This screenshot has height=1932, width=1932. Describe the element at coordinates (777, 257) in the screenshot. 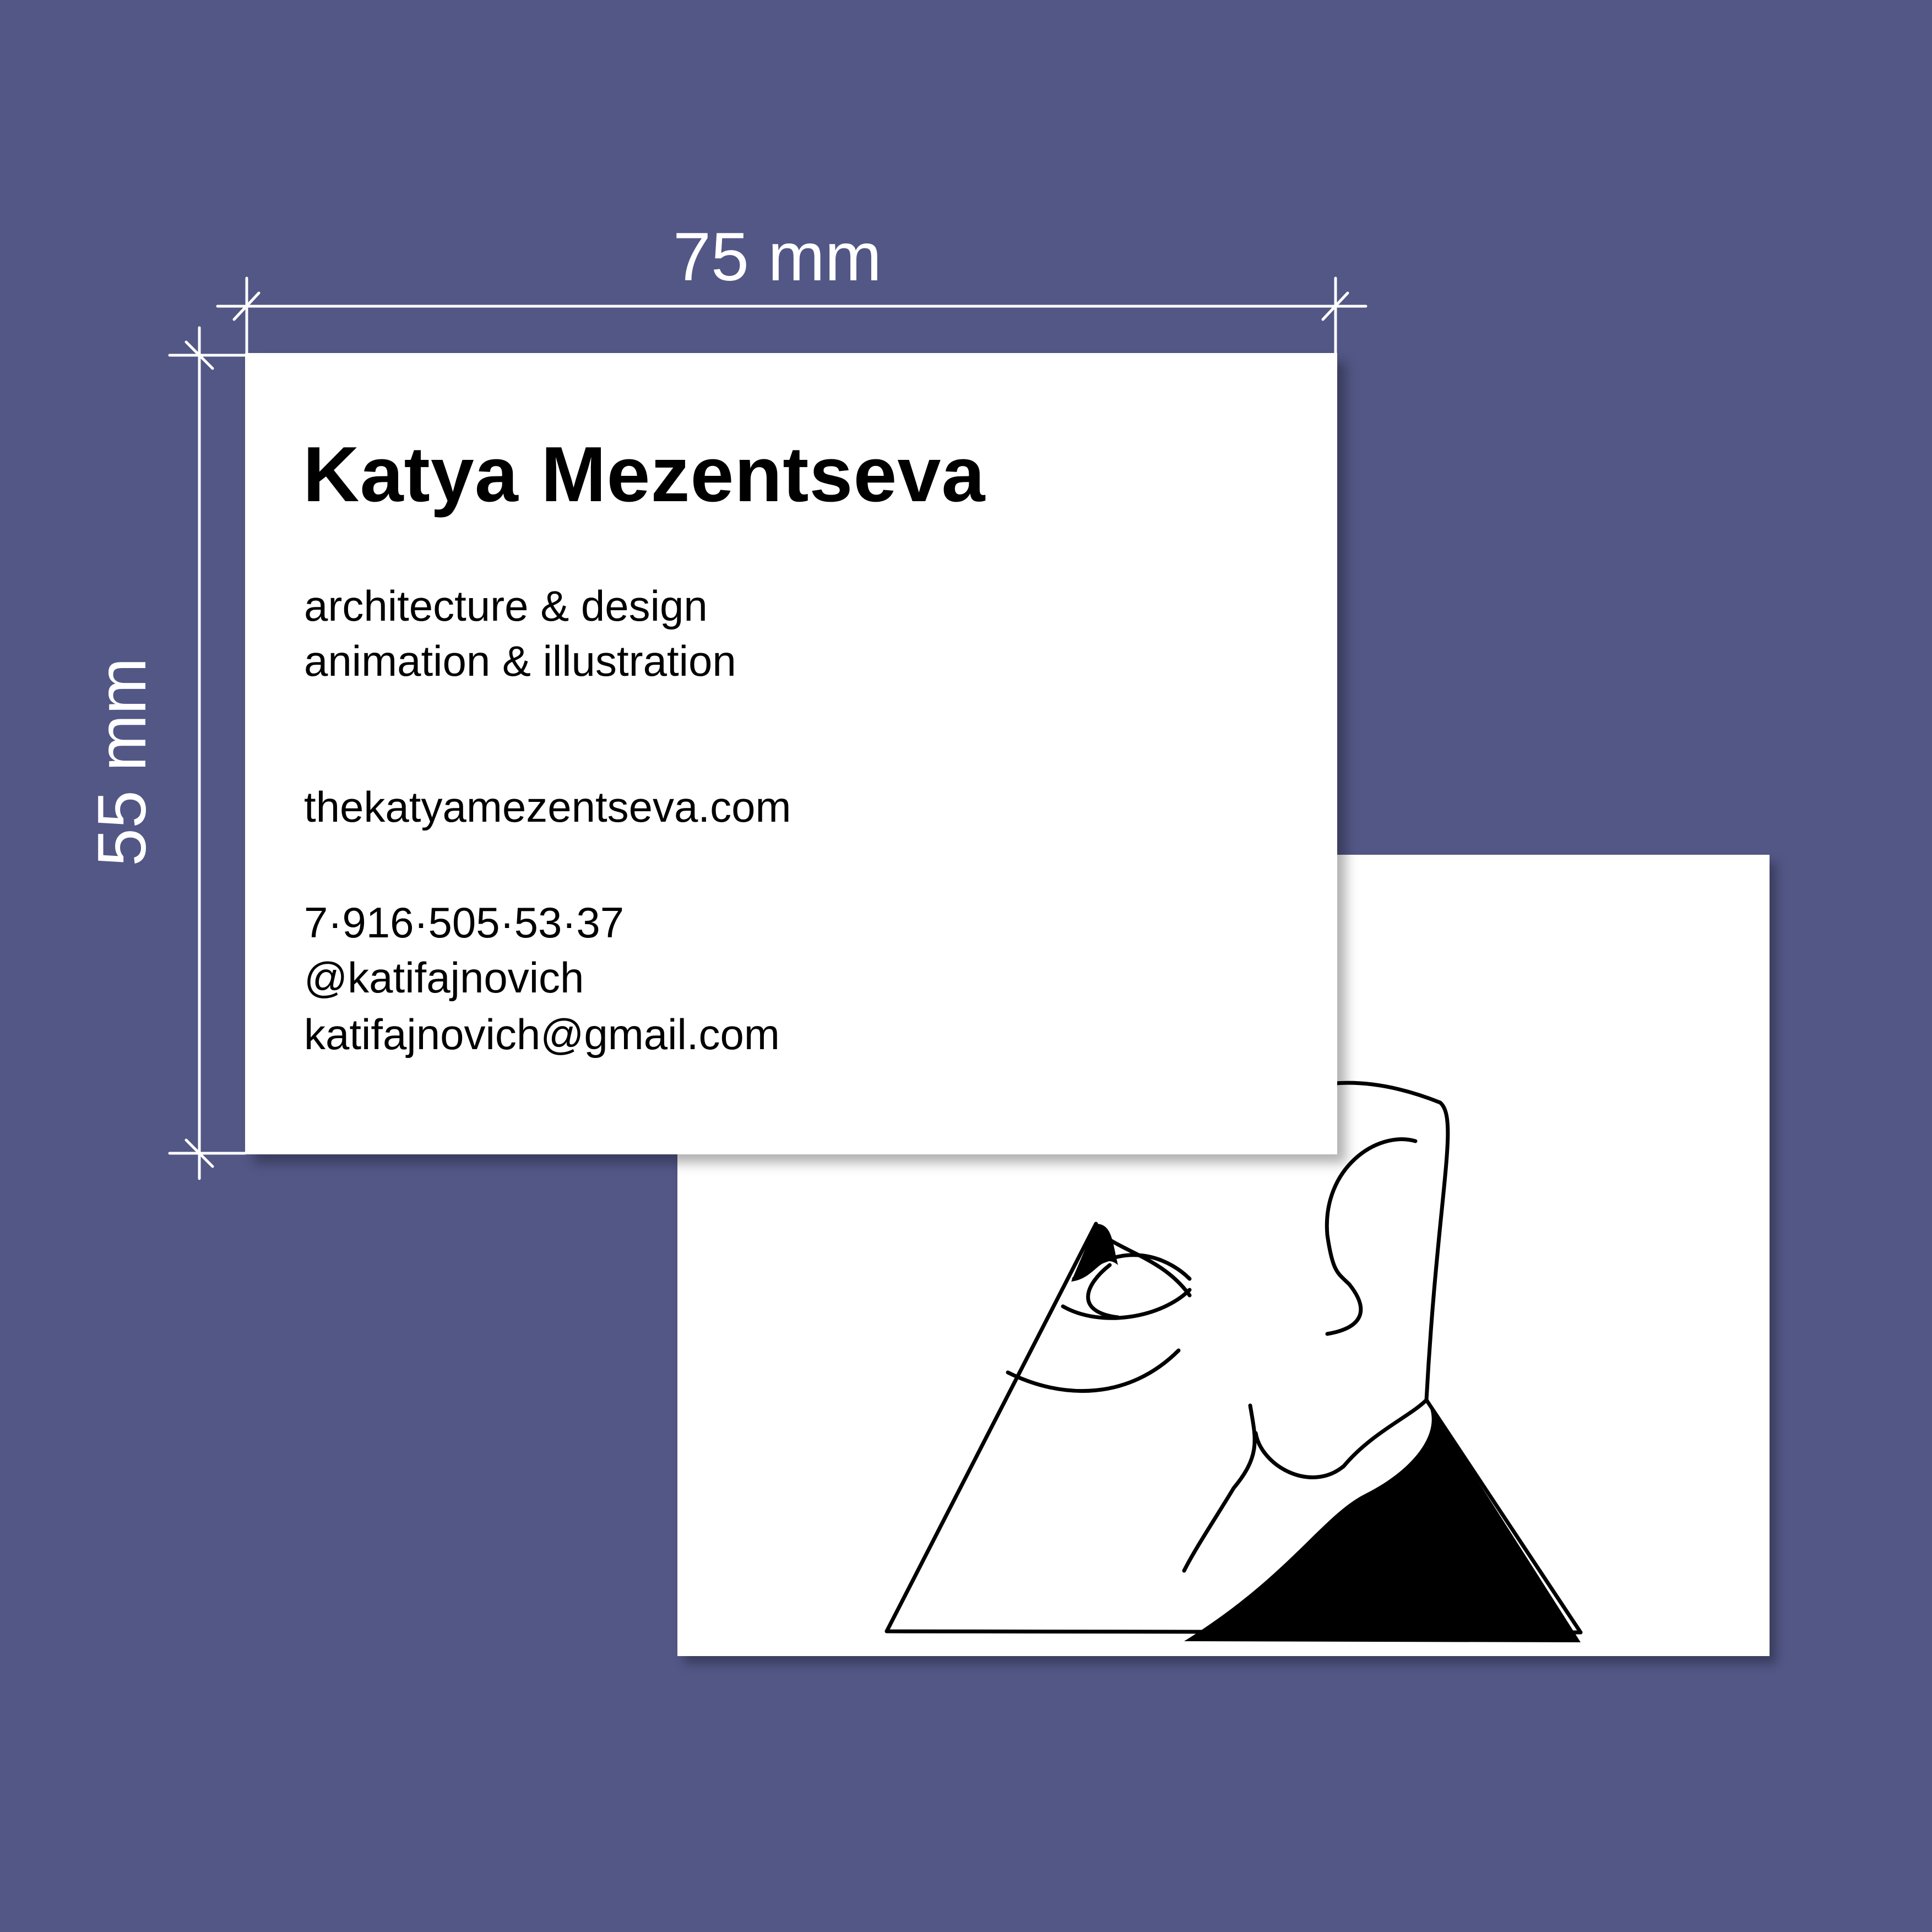

I see `width-label: 75 mm` at that location.